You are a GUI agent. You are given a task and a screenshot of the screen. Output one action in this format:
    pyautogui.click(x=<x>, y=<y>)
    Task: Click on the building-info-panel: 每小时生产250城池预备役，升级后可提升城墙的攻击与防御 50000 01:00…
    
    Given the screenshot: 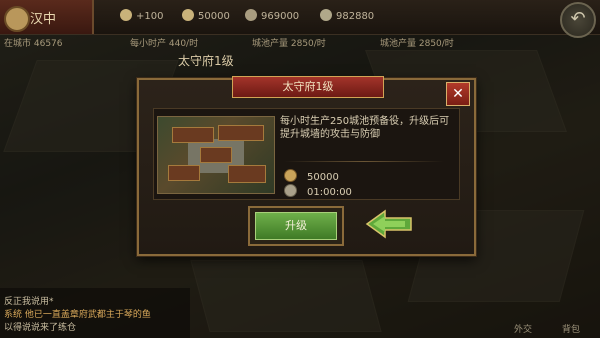 What is the action you would take?
    pyautogui.click(x=306, y=154)
    